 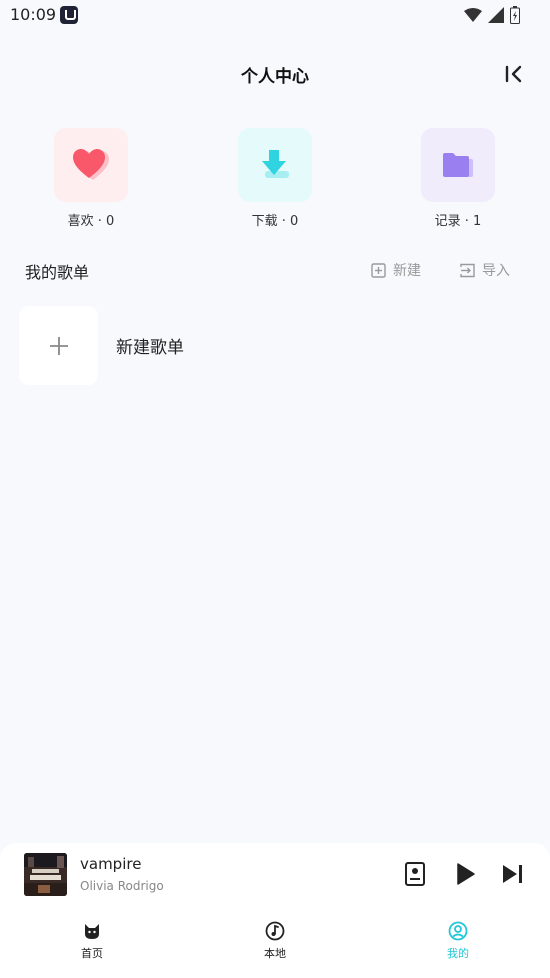 What do you see at coordinates (458, 931) in the screenshot?
I see `user-circle-icon` at bounding box center [458, 931].